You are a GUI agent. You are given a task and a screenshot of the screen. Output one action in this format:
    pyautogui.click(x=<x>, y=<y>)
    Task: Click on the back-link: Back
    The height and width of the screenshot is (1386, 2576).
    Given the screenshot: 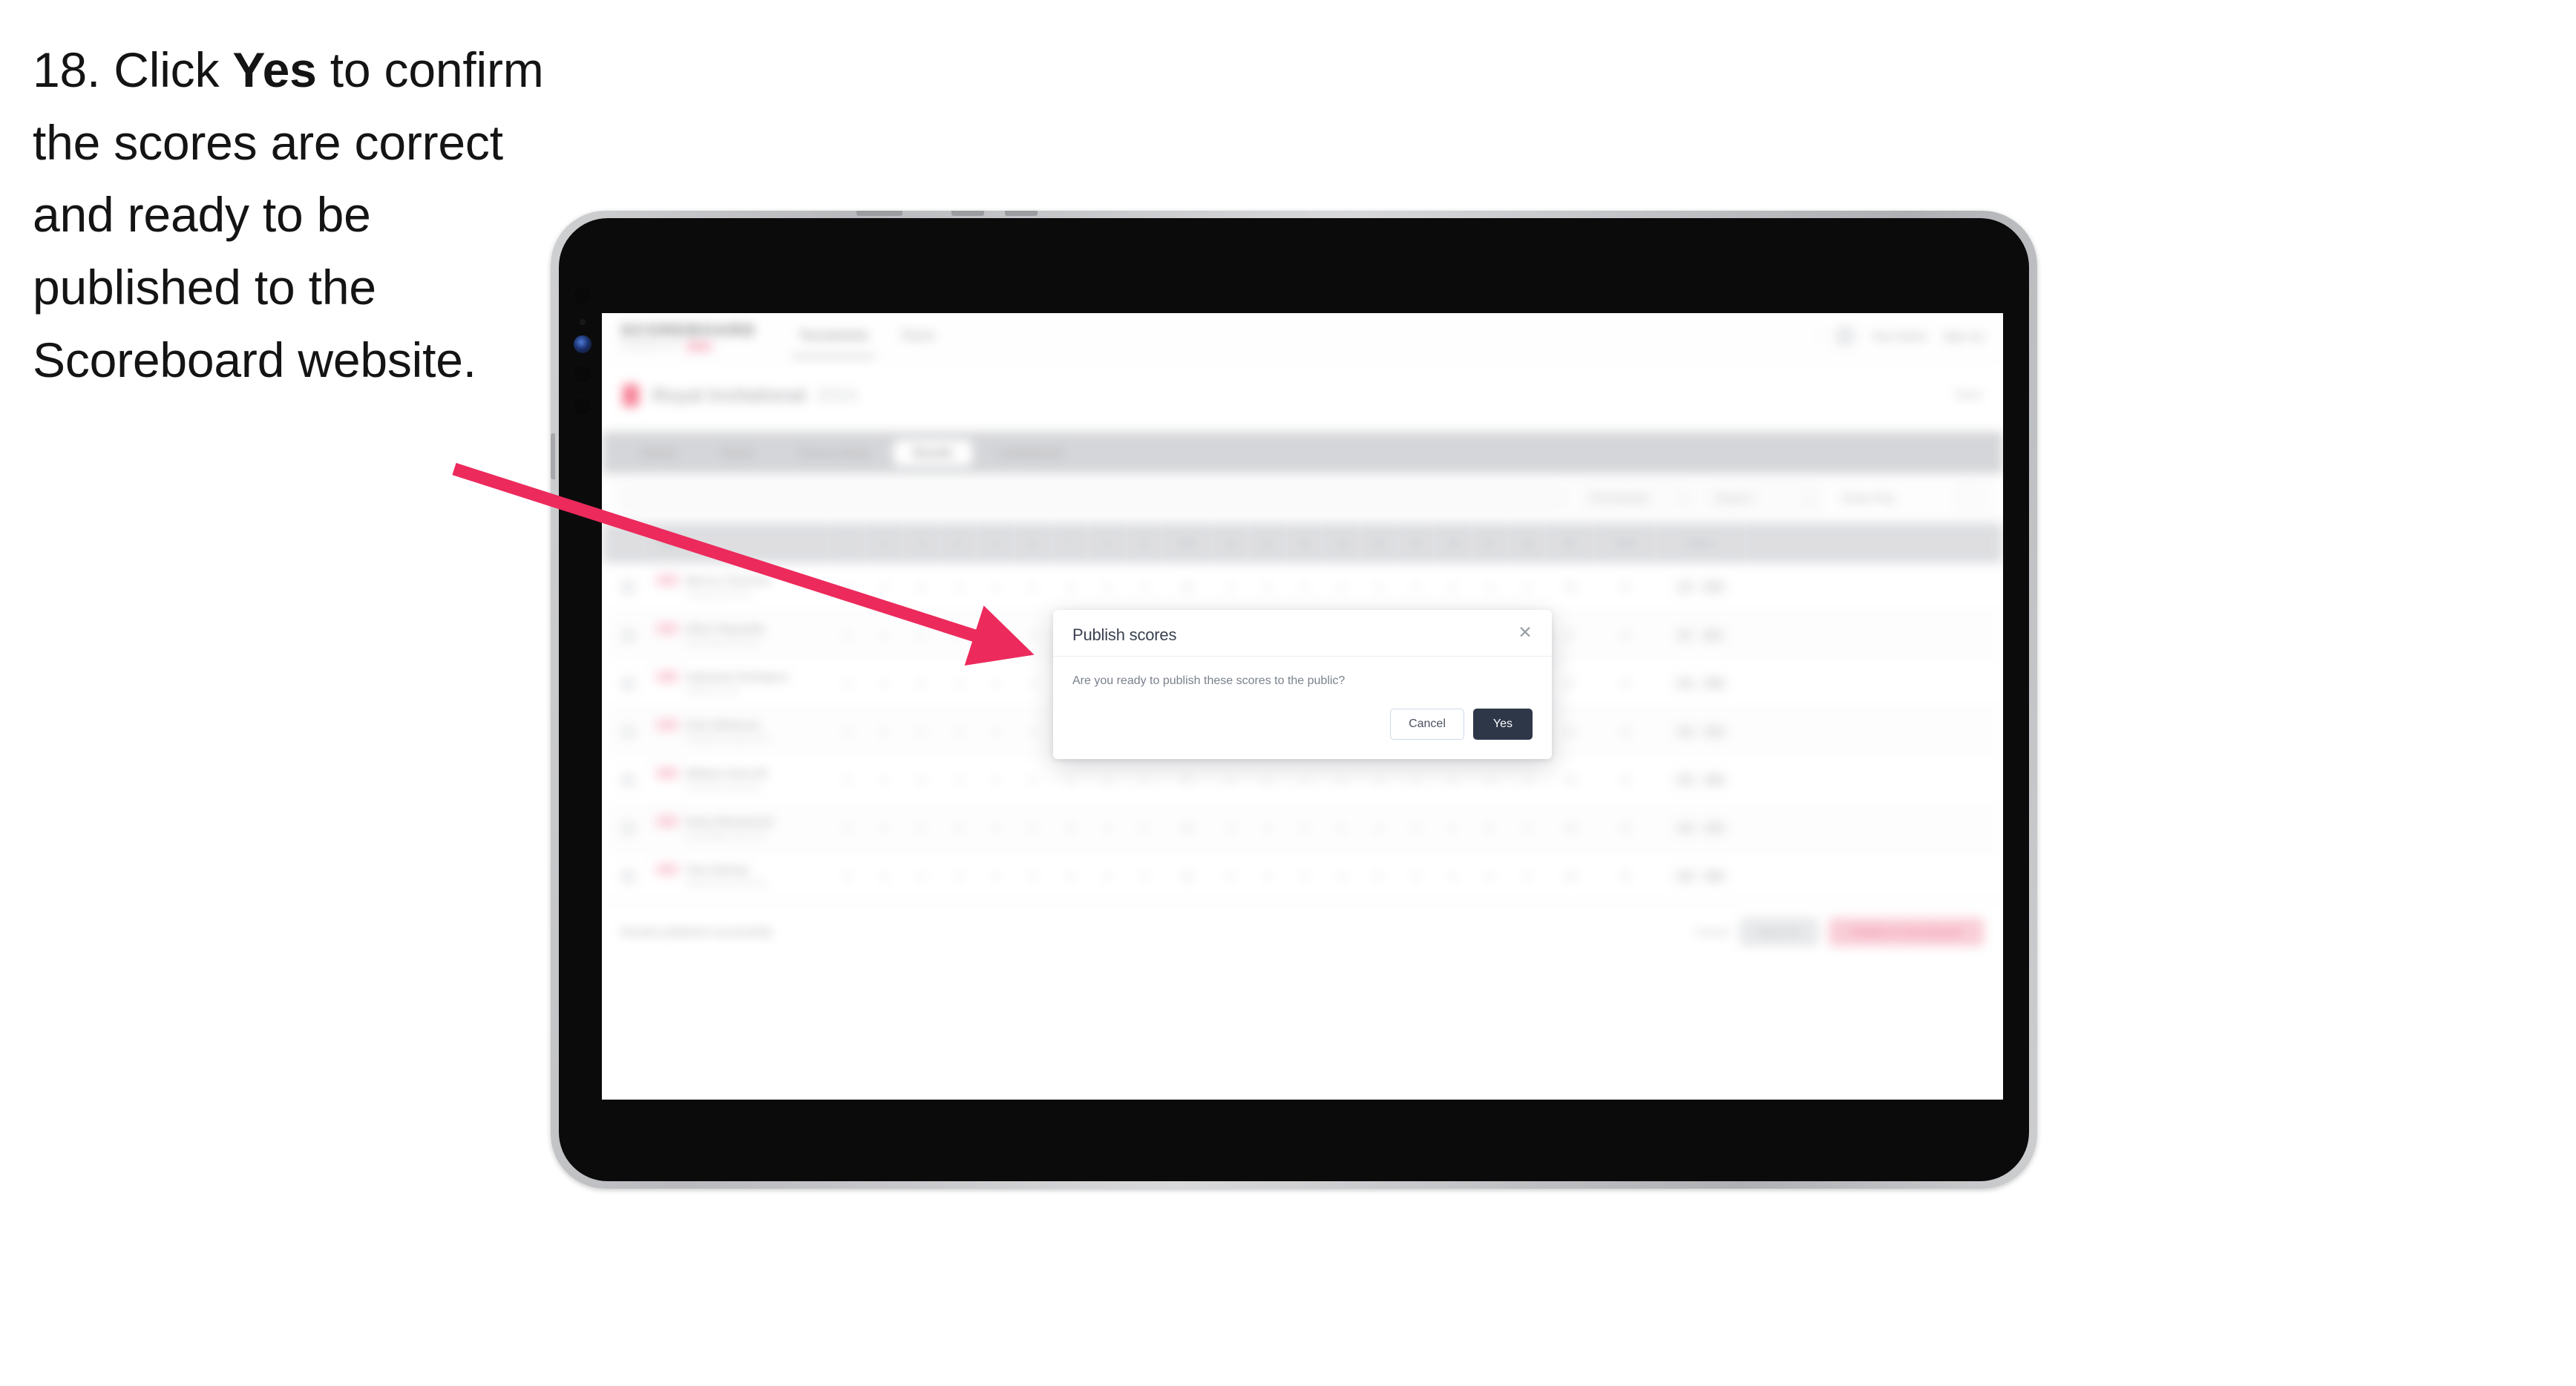 What is the action you would take?
    pyautogui.click(x=1969, y=395)
    